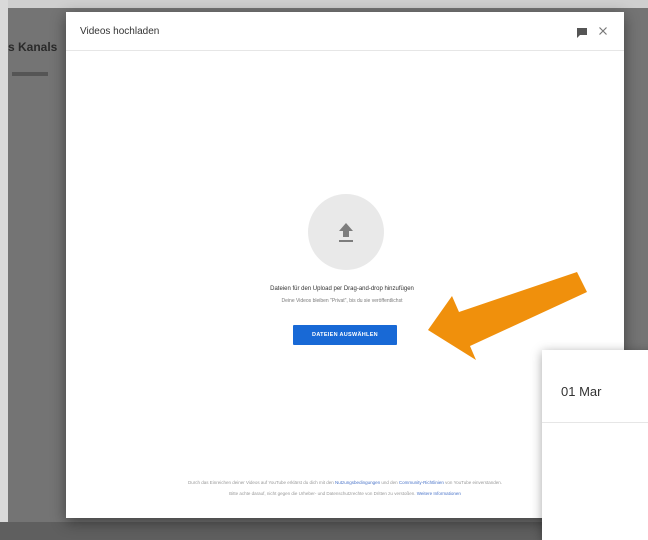 Image resolution: width=648 pixels, height=540 pixels. Describe the element at coordinates (357, 482) in the screenshot. I see `terms-link: Nutzungsbedingungen` at that location.